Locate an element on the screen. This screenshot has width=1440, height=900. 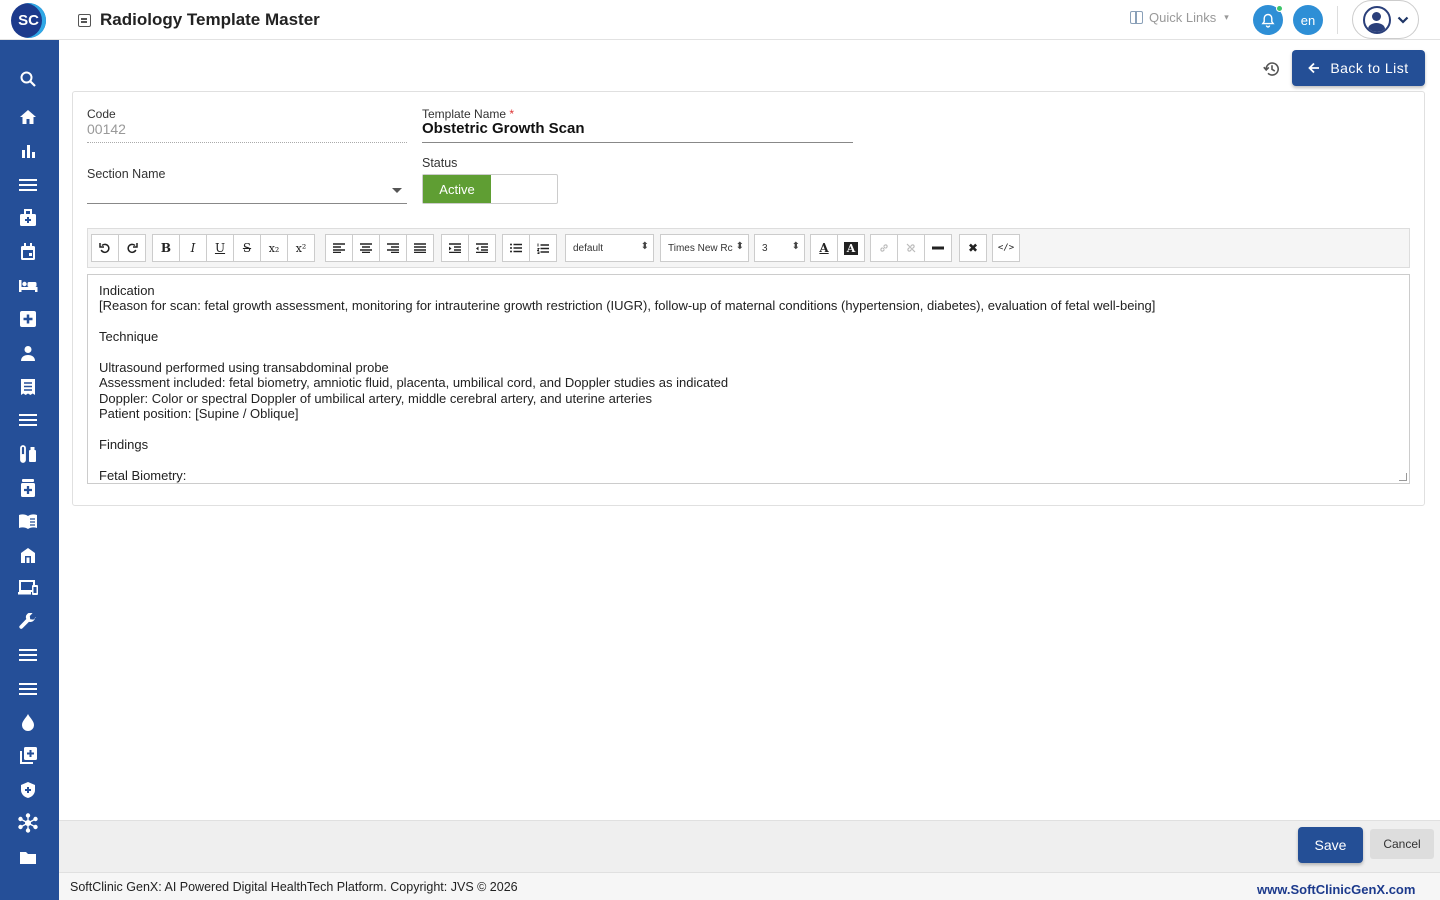
source-code-button: </> is located at coordinates (1006, 248).